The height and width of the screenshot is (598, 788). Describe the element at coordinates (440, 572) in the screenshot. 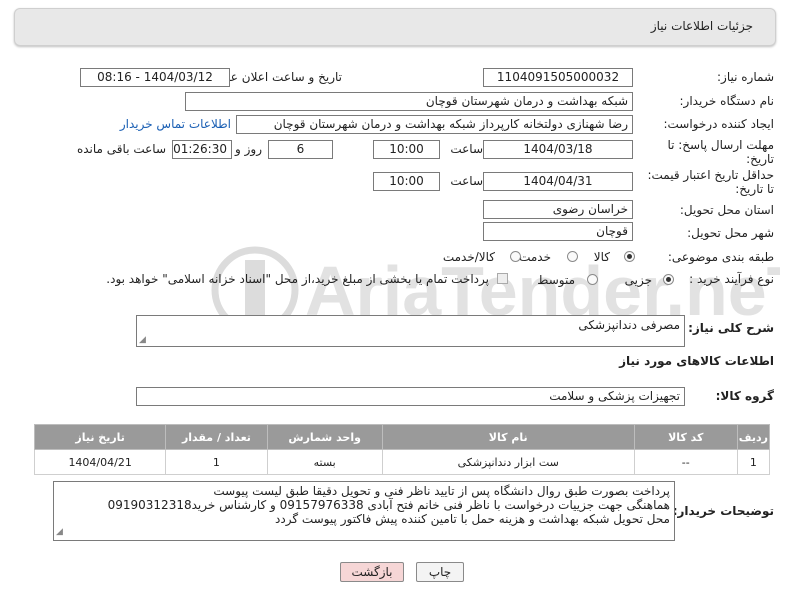

I see `print-button: چاپ` at that location.